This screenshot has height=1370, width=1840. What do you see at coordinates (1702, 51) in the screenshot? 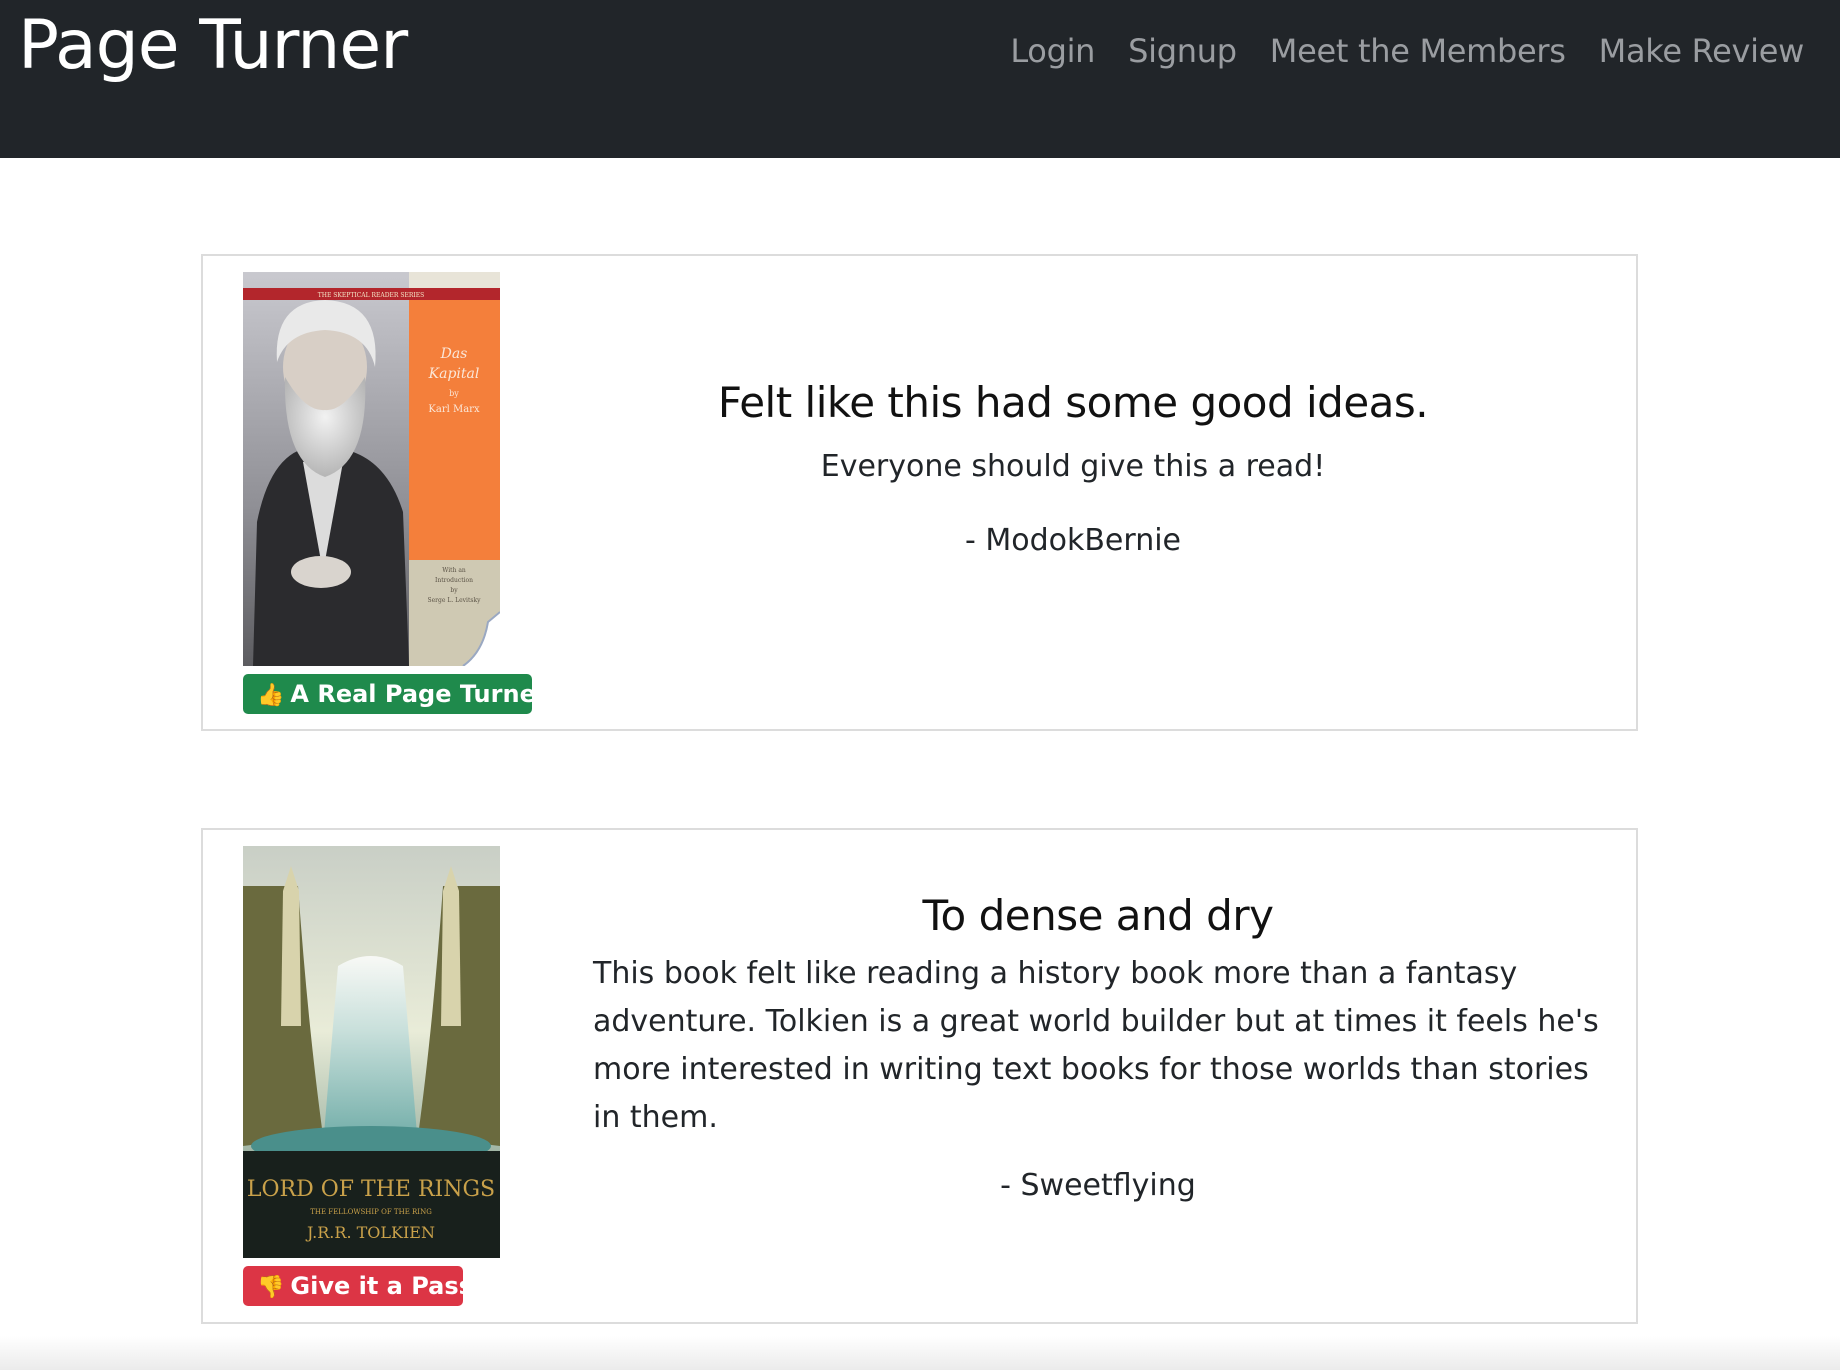
I see `nav-make-review-link: Make Review` at bounding box center [1702, 51].